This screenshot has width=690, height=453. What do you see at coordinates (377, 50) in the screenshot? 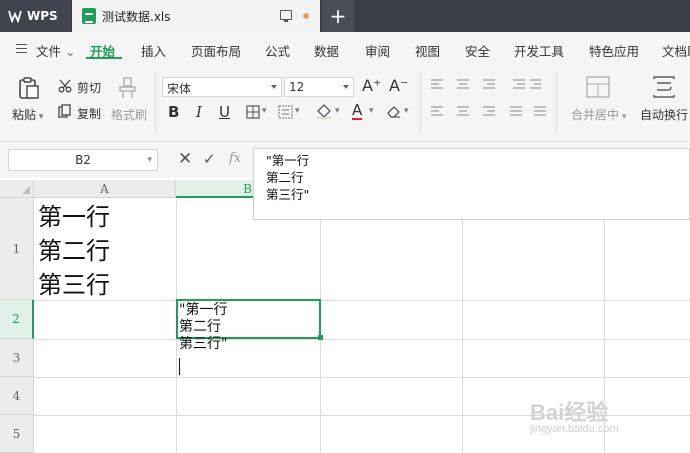
I see `menu-tab-review: 审阅` at bounding box center [377, 50].